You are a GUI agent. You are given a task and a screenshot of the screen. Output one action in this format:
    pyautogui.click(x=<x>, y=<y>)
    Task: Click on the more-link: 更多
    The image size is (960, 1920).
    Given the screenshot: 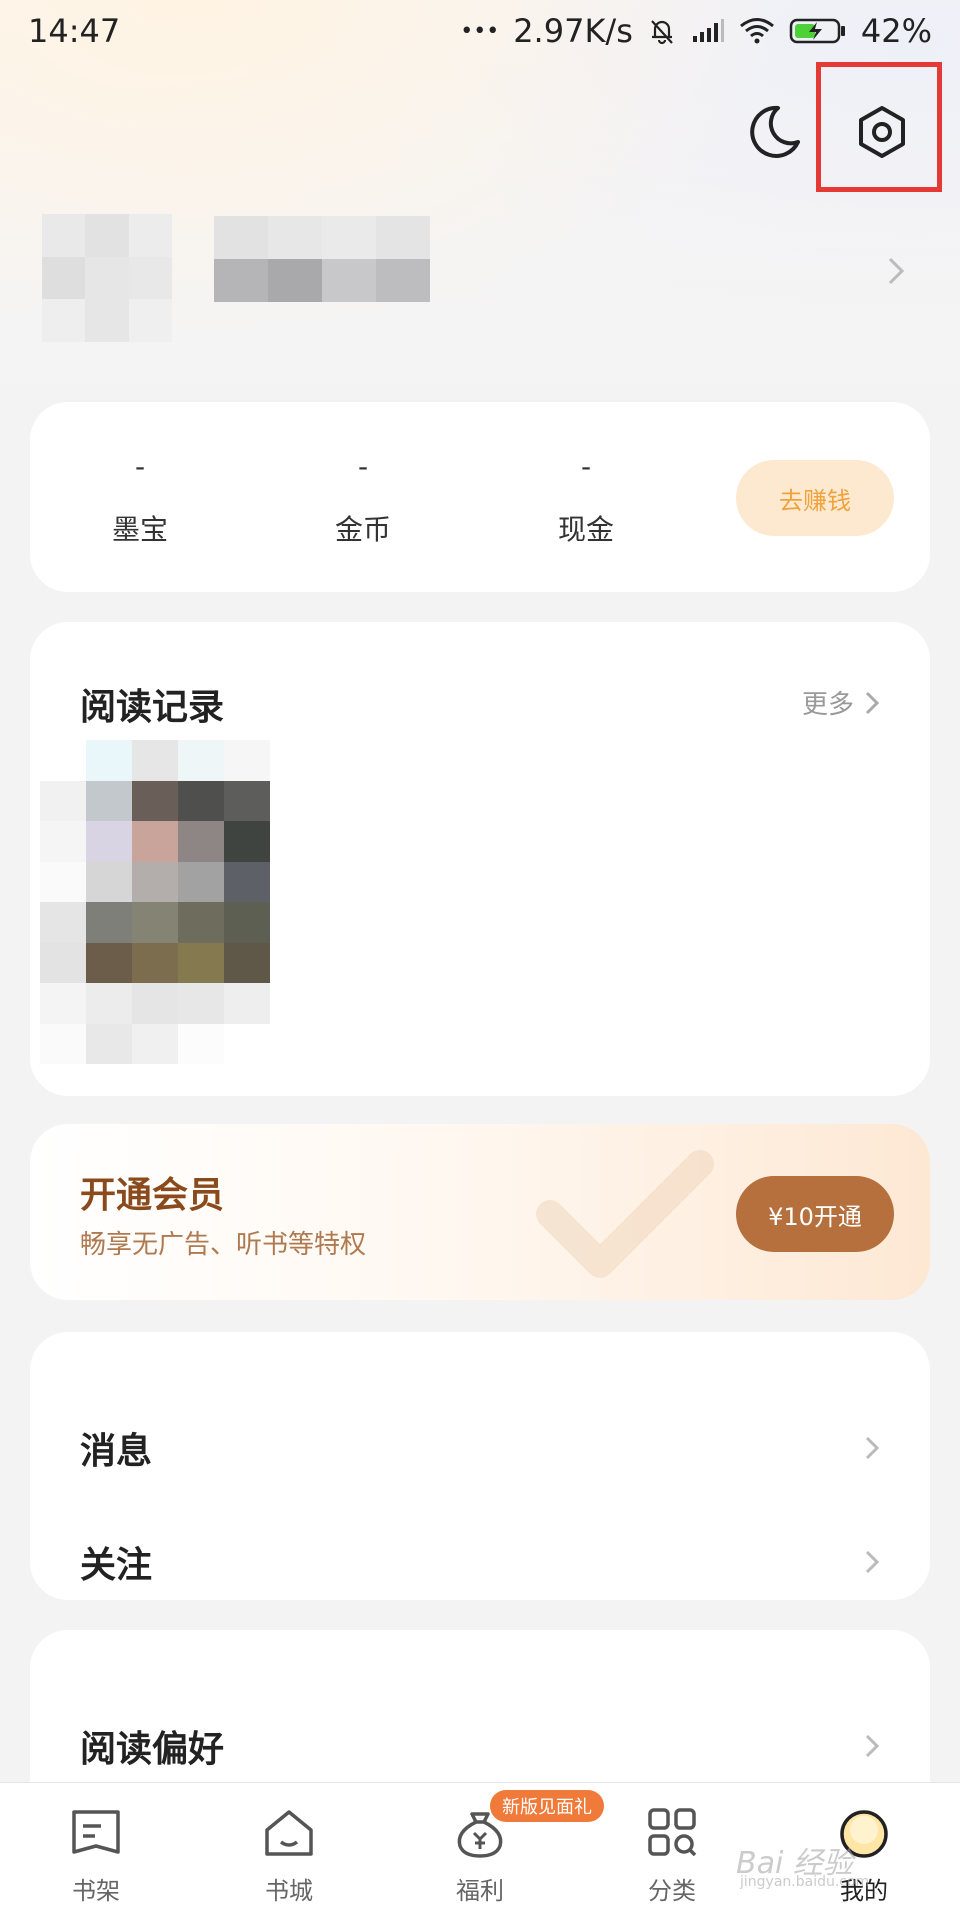 What is the action you would take?
    pyautogui.click(x=841, y=702)
    